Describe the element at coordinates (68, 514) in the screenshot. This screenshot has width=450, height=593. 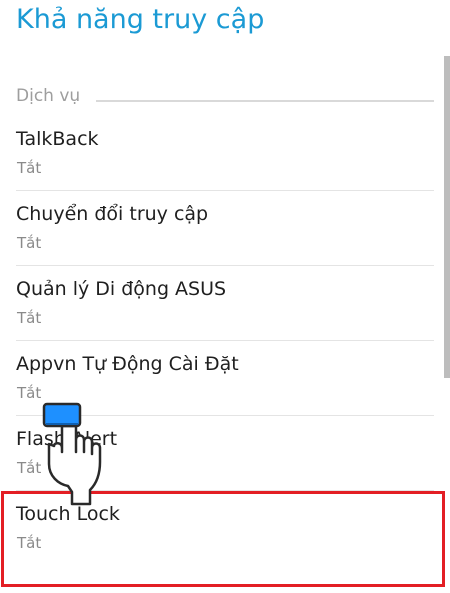
I see `list-item-title: Touch Lock` at that location.